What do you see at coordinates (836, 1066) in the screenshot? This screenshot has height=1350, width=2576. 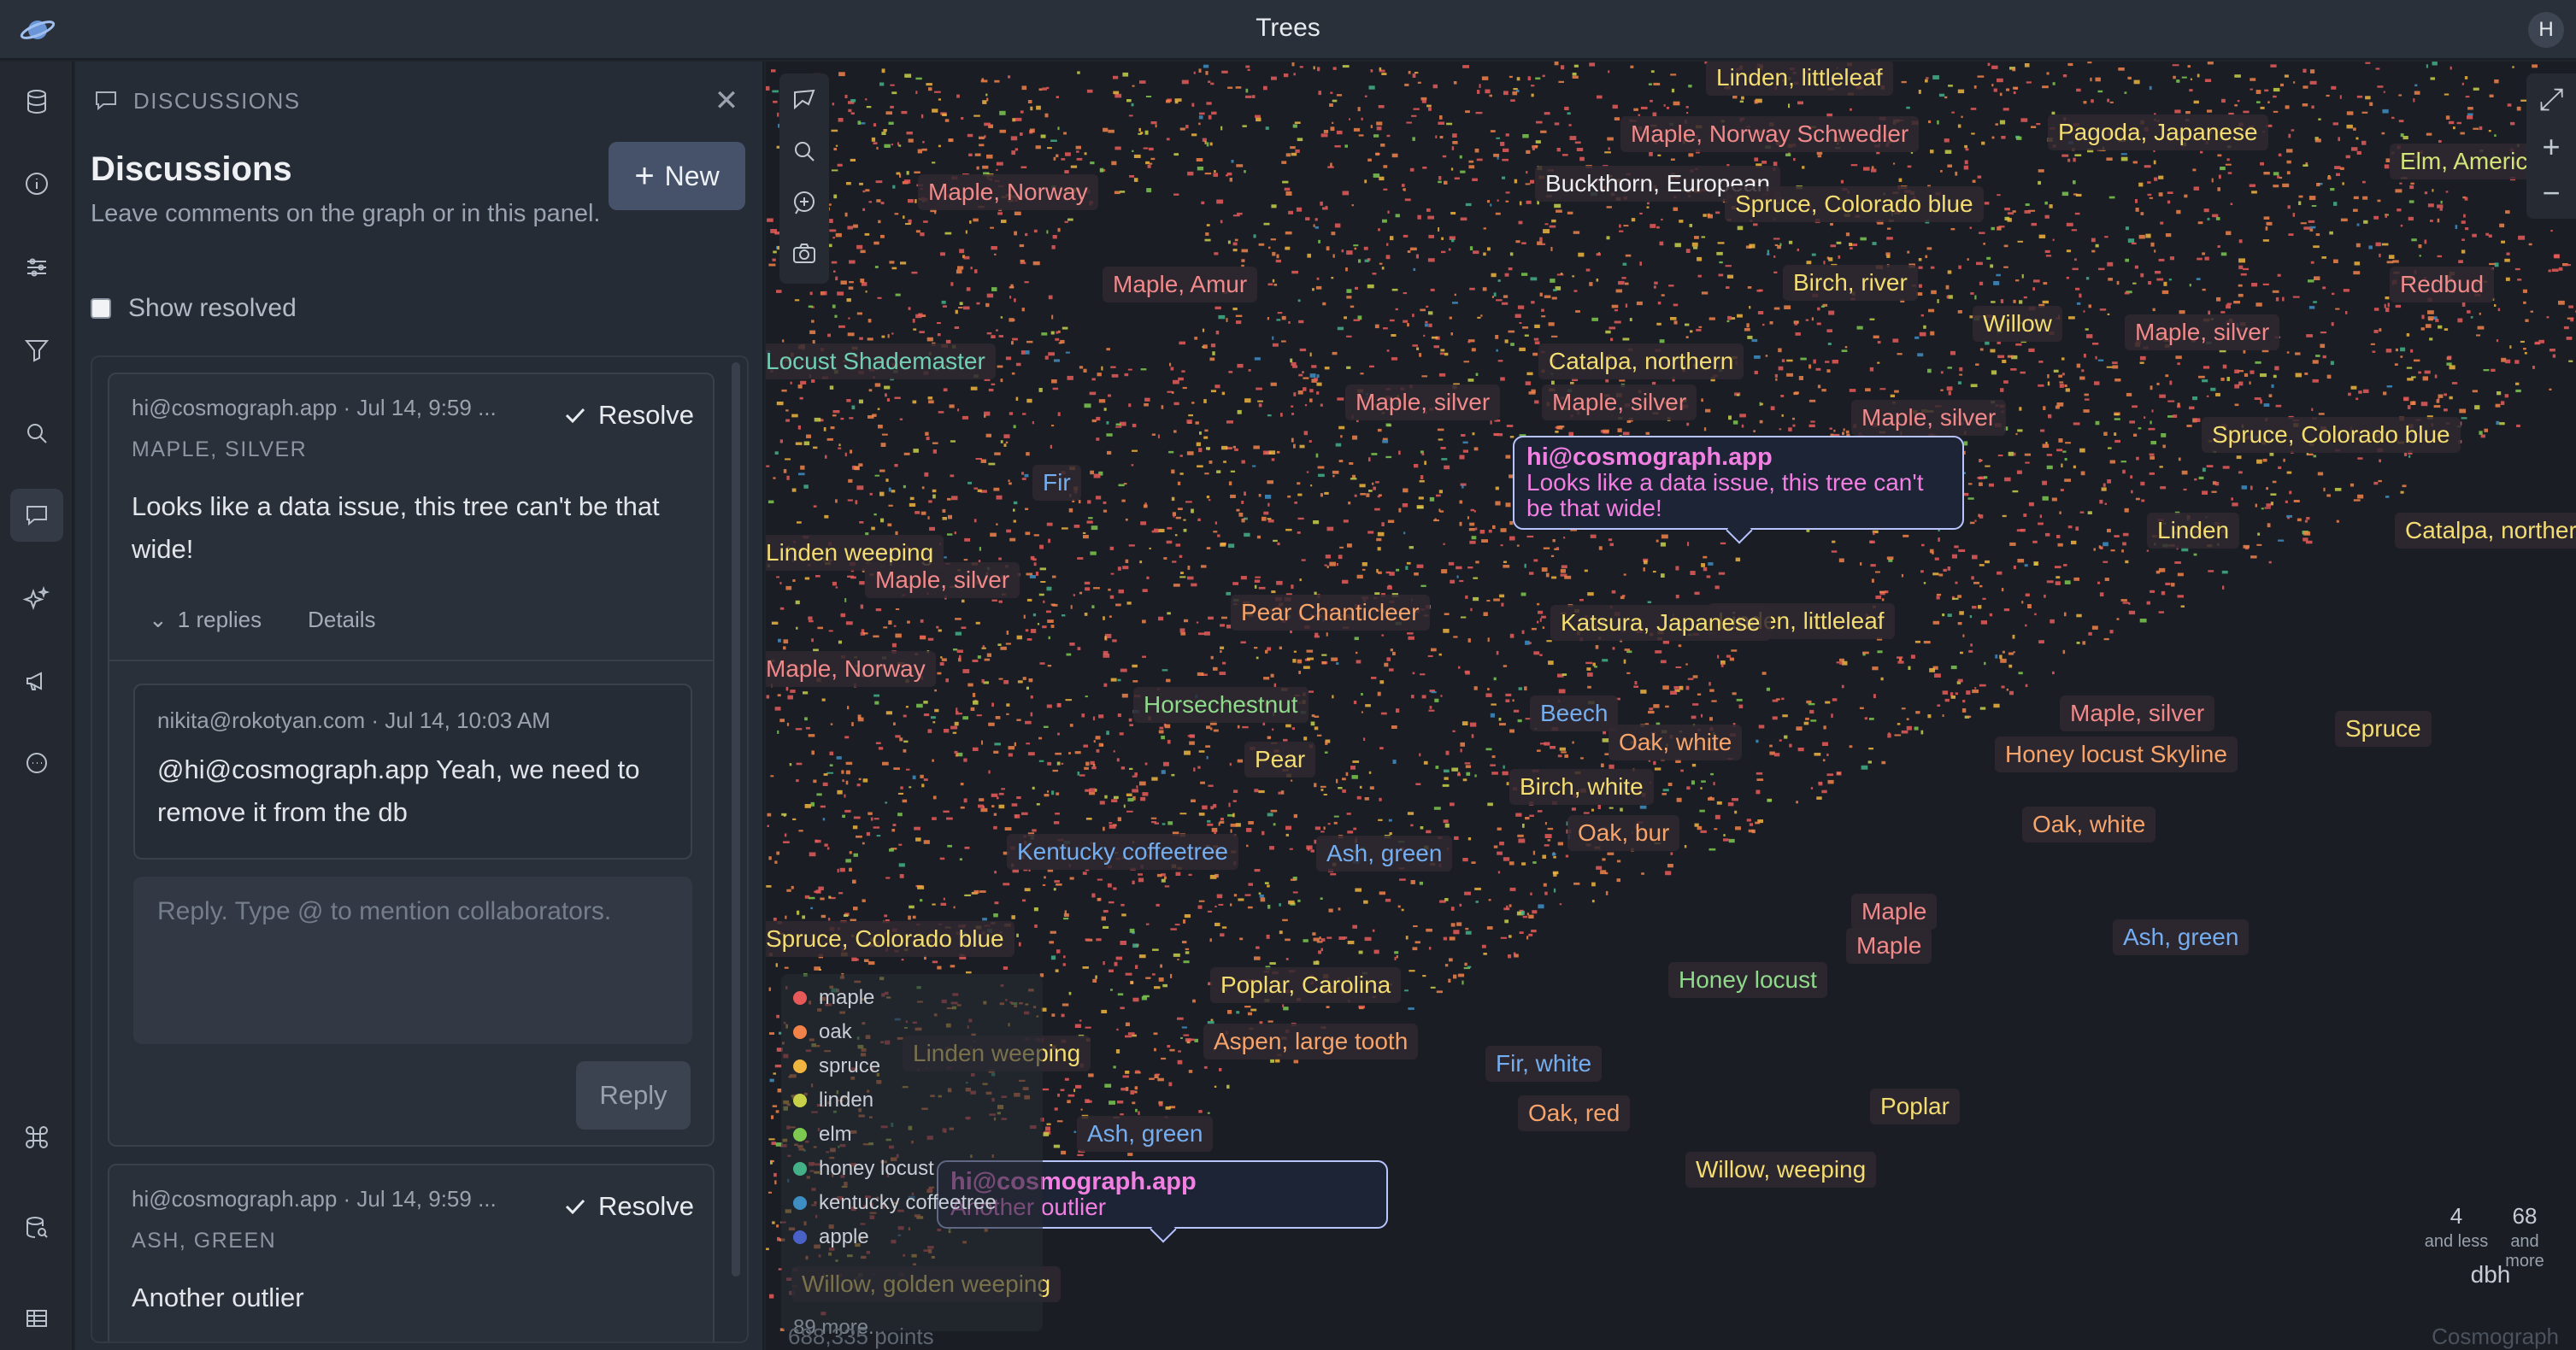 I see `legend-item: spruce` at bounding box center [836, 1066].